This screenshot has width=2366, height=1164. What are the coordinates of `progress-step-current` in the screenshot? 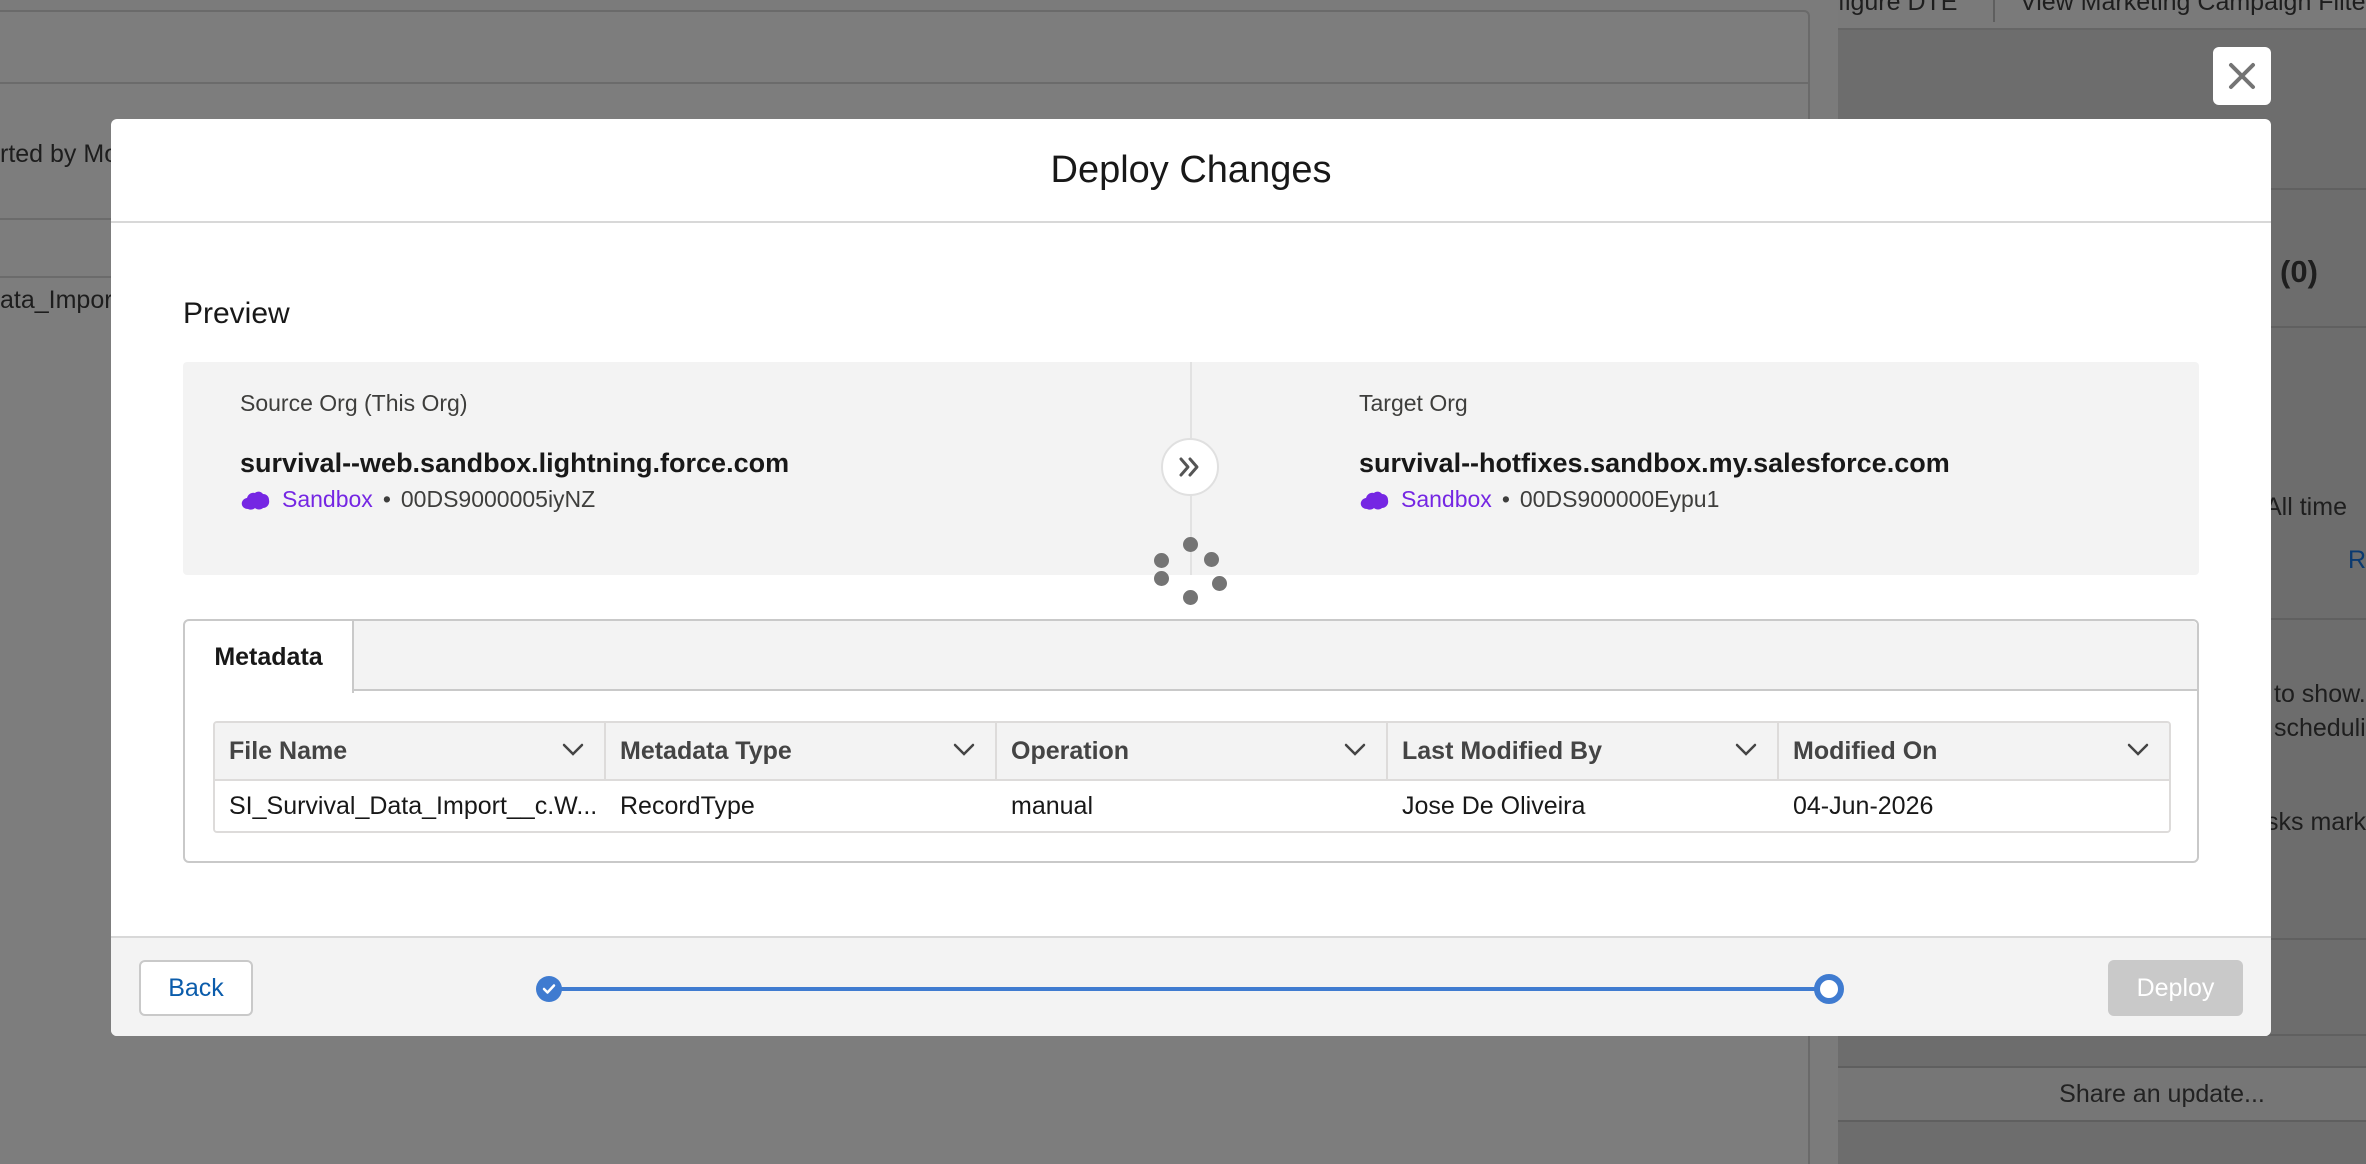 It's located at (1829, 989).